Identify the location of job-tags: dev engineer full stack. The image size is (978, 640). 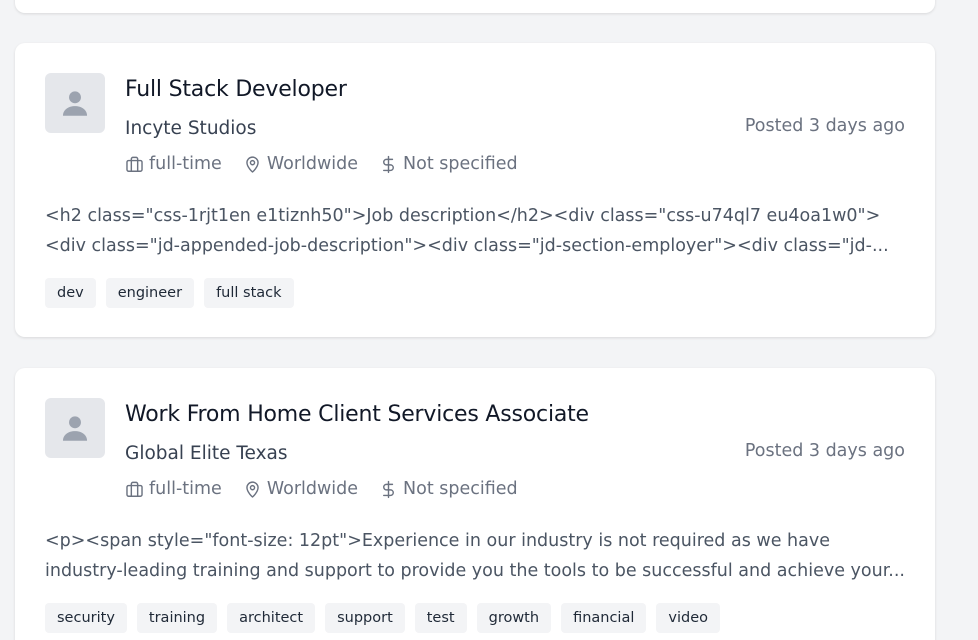
(169, 293).